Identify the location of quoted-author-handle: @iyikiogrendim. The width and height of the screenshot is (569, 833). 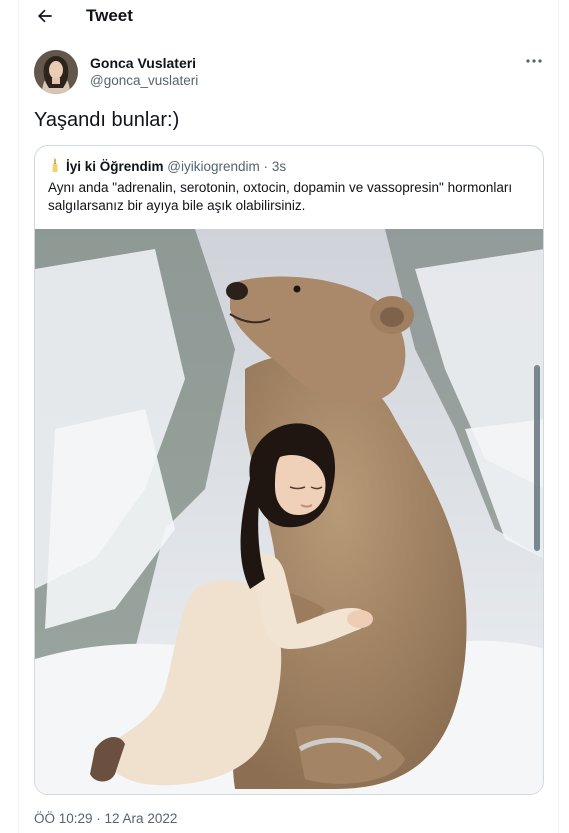
(213, 166).